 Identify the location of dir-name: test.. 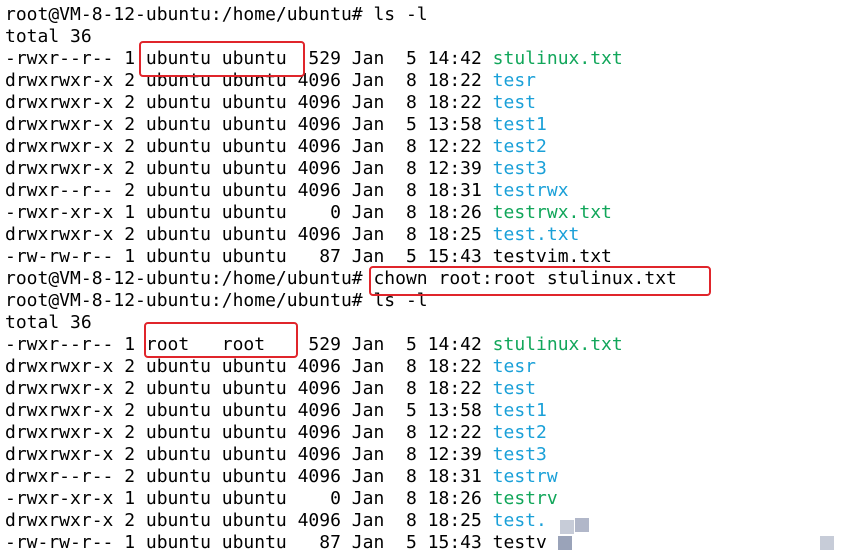
(519, 520).